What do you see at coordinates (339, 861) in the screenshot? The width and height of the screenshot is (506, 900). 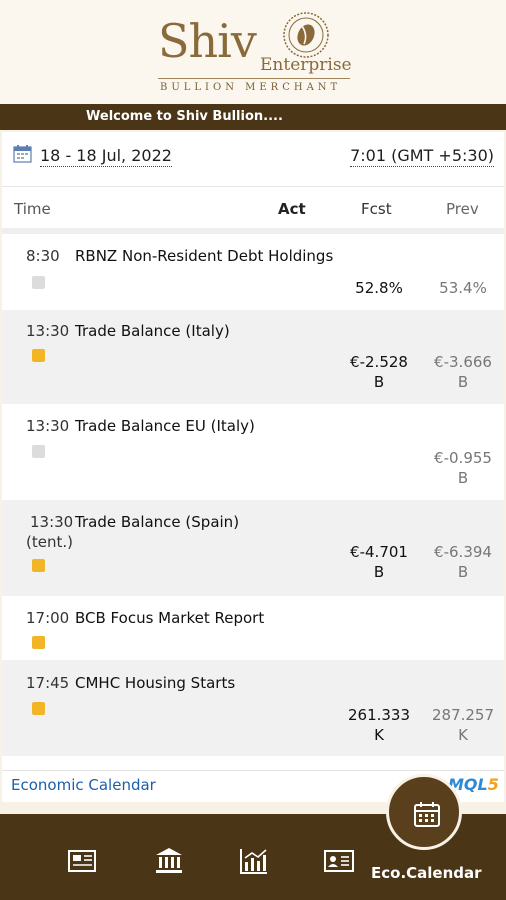 I see `contact-card-icon` at bounding box center [339, 861].